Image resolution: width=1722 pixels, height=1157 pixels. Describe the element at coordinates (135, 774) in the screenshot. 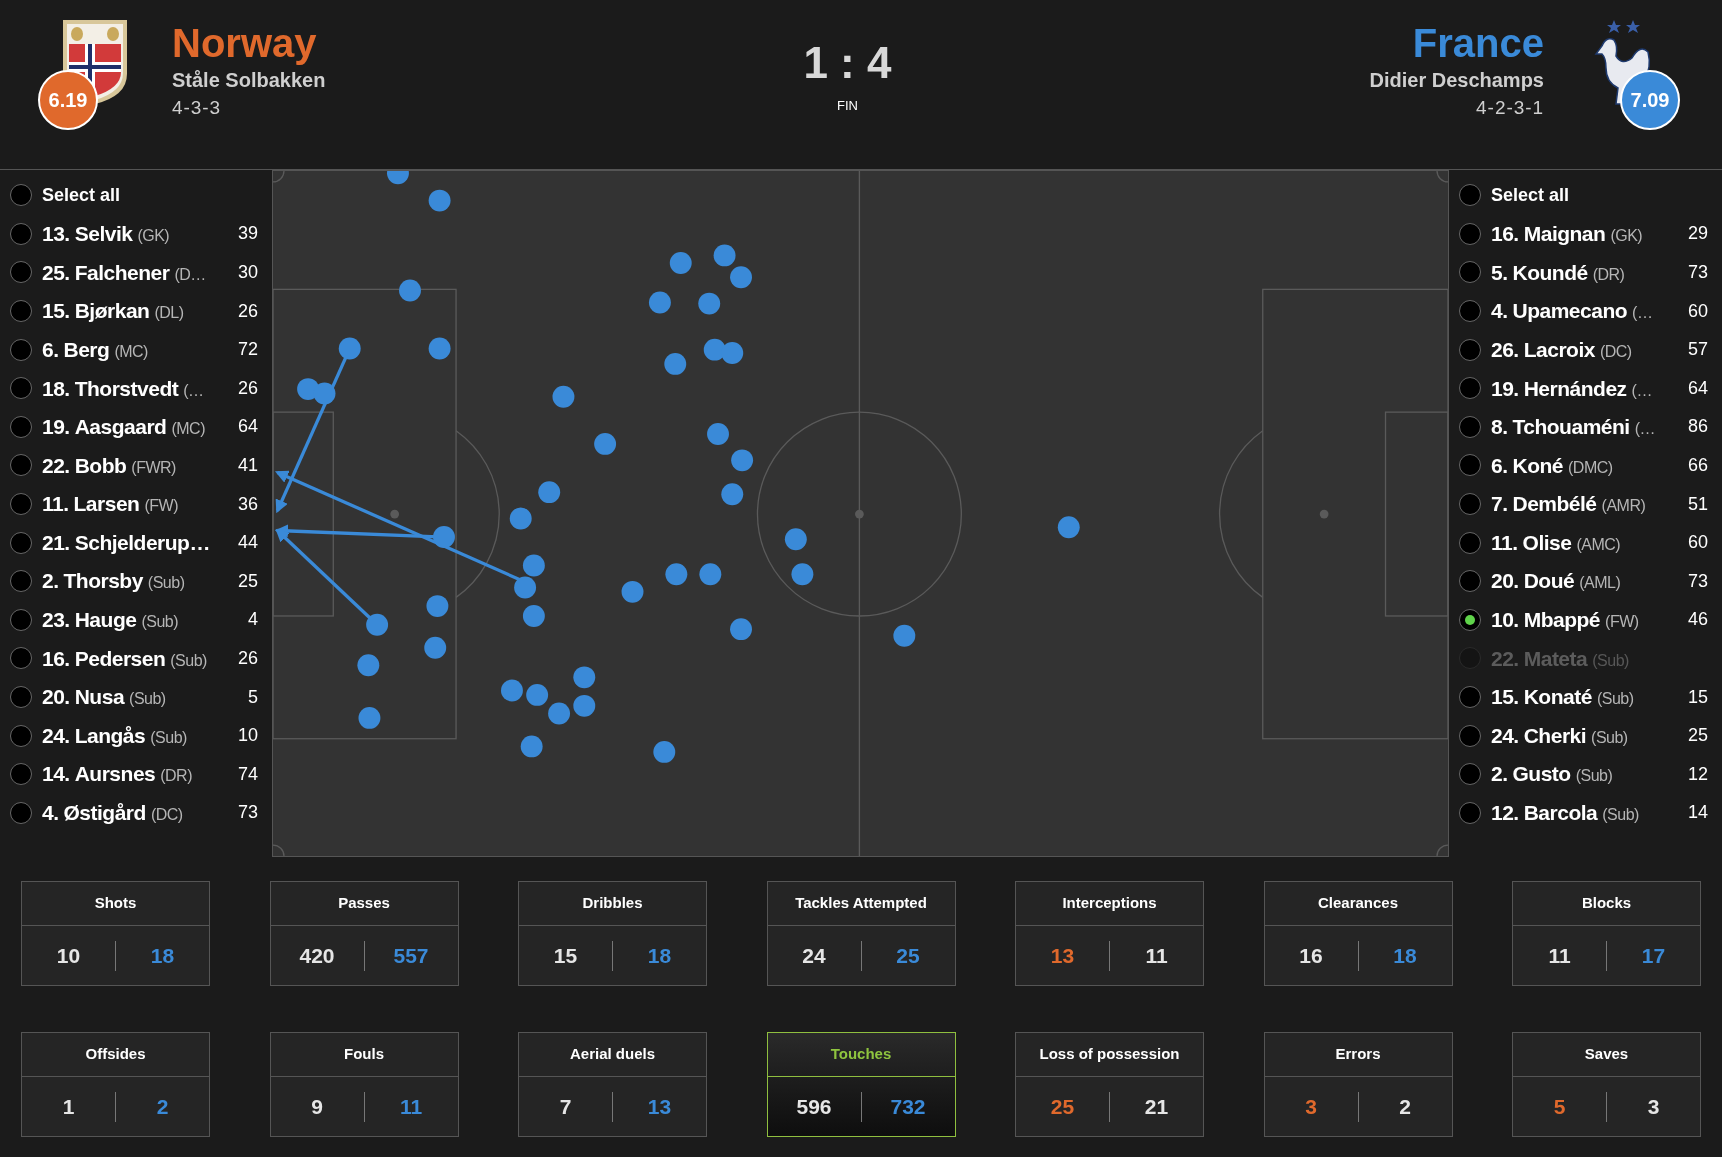

I see `player-name: 14. Aursnes (DR)` at that location.